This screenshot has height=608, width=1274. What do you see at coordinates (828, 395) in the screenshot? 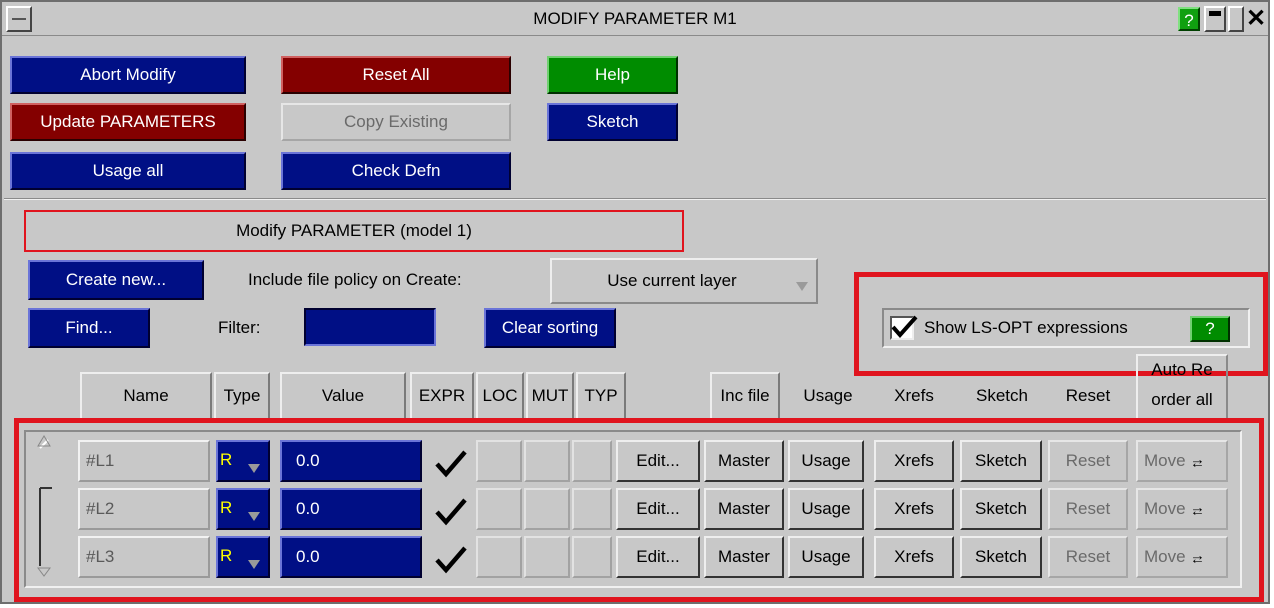
I see `header-usage: Usage` at bounding box center [828, 395].